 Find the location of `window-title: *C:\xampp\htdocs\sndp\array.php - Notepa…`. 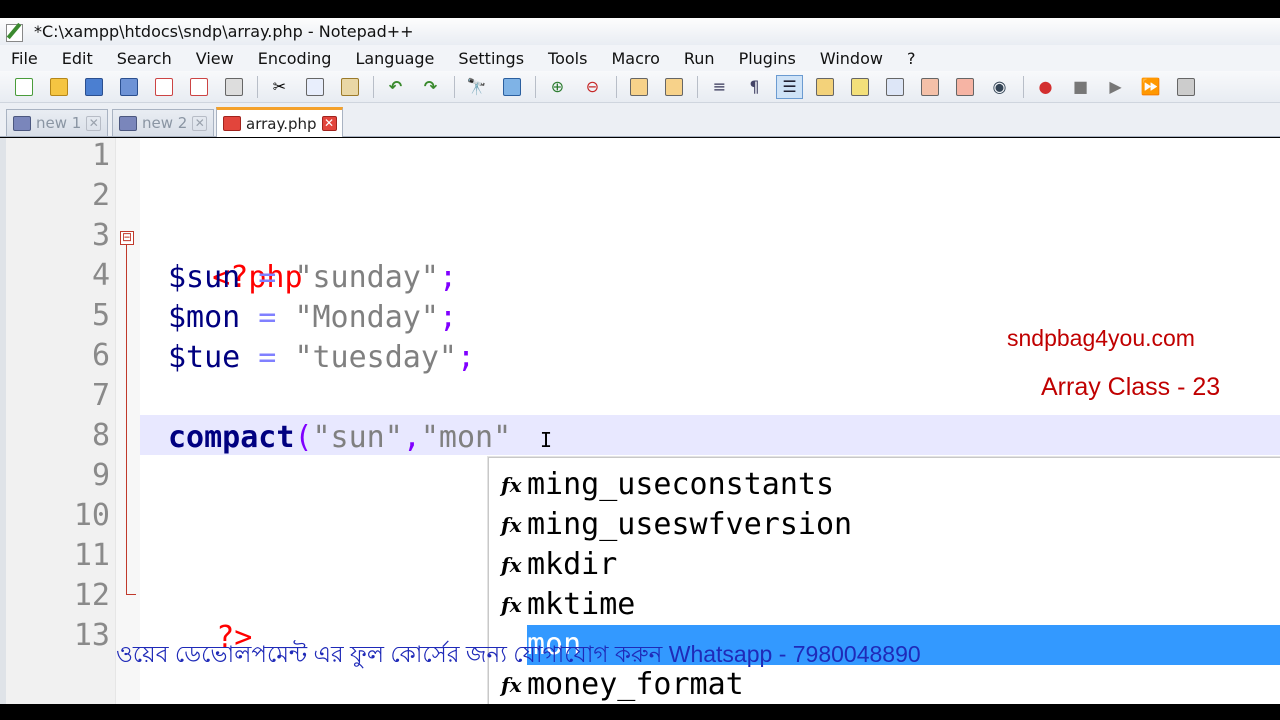

window-title: *C:\xampp\htdocs\sndp\array.php - Notepa… is located at coordinates (224, 31).